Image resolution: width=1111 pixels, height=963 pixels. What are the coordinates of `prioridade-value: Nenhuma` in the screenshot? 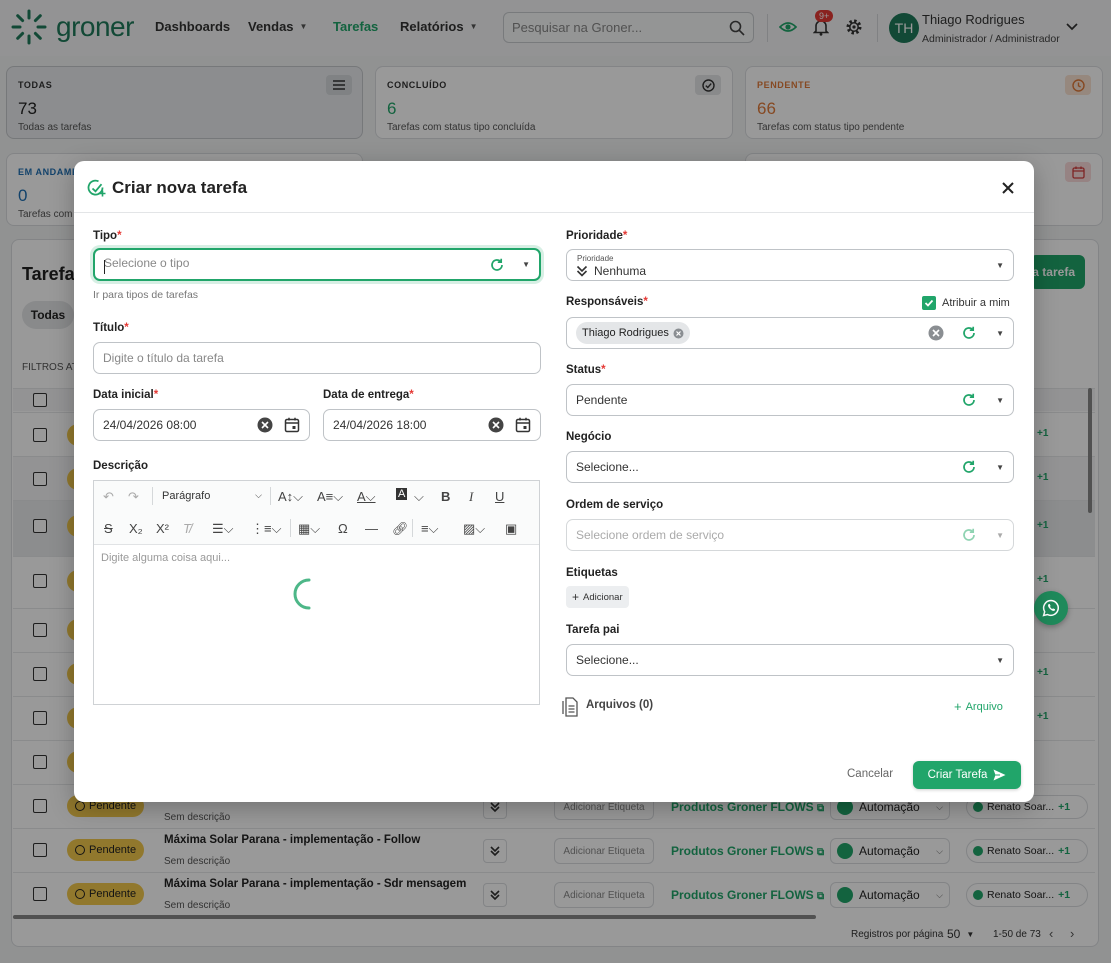 It's located at (620, 270).